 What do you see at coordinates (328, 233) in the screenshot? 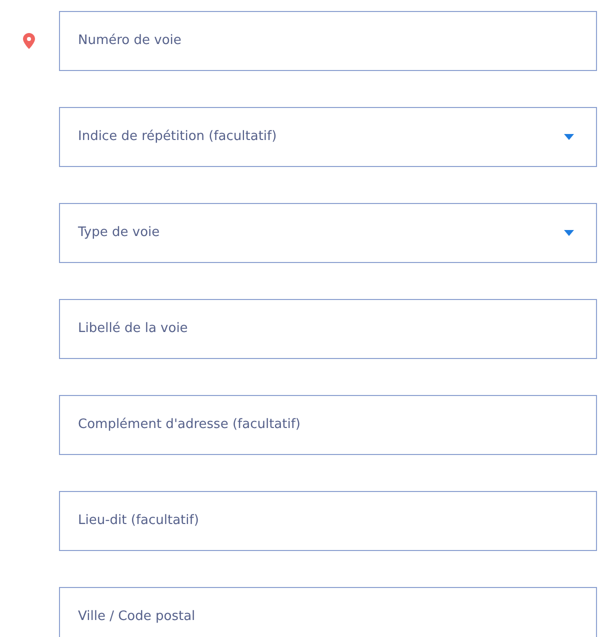
I see `dropdown-field: Type de voie` at bounding box center [328, 233].